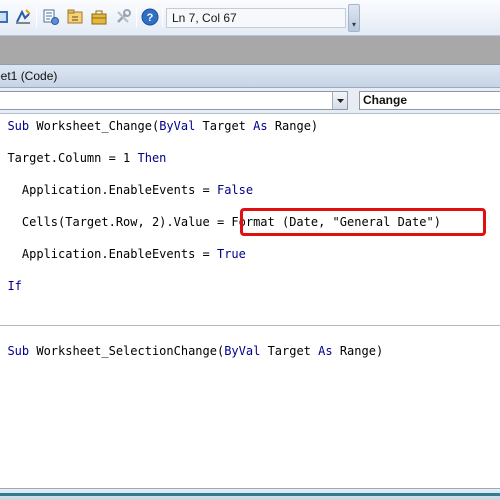  Describe the element at coordinates (250, 50) in the screenshot. I see `mdi-background` at that location.